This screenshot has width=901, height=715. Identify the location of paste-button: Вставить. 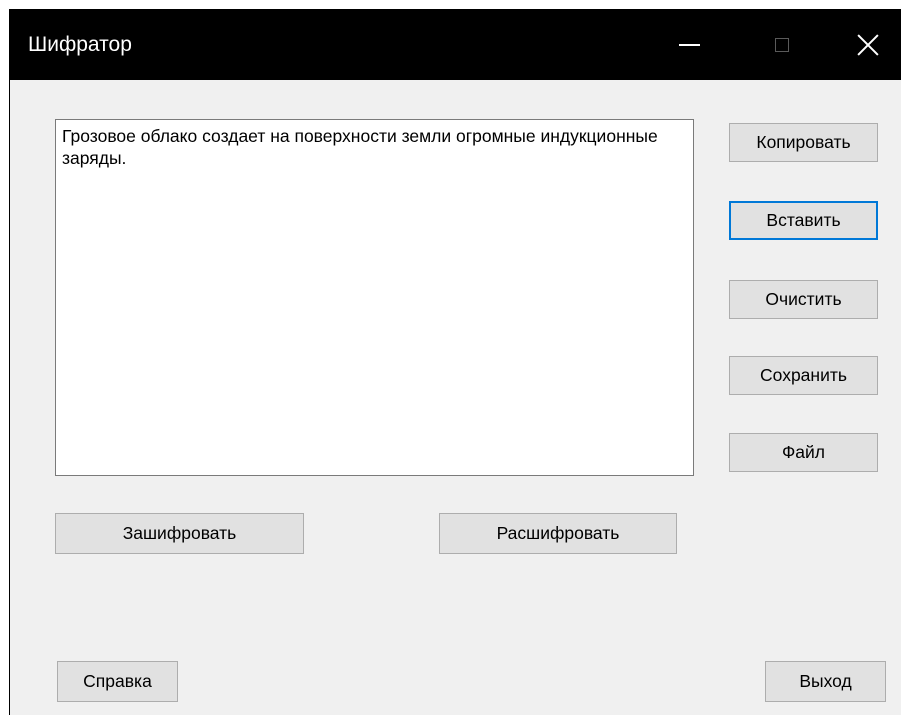
(803, 220).